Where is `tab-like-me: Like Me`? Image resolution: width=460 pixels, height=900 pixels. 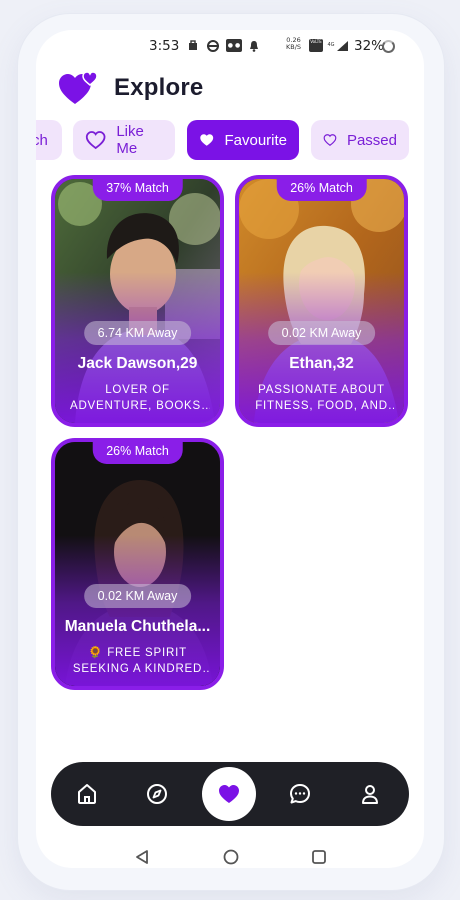
tab-like-me: Like Me is located at coordinates (124, 140).